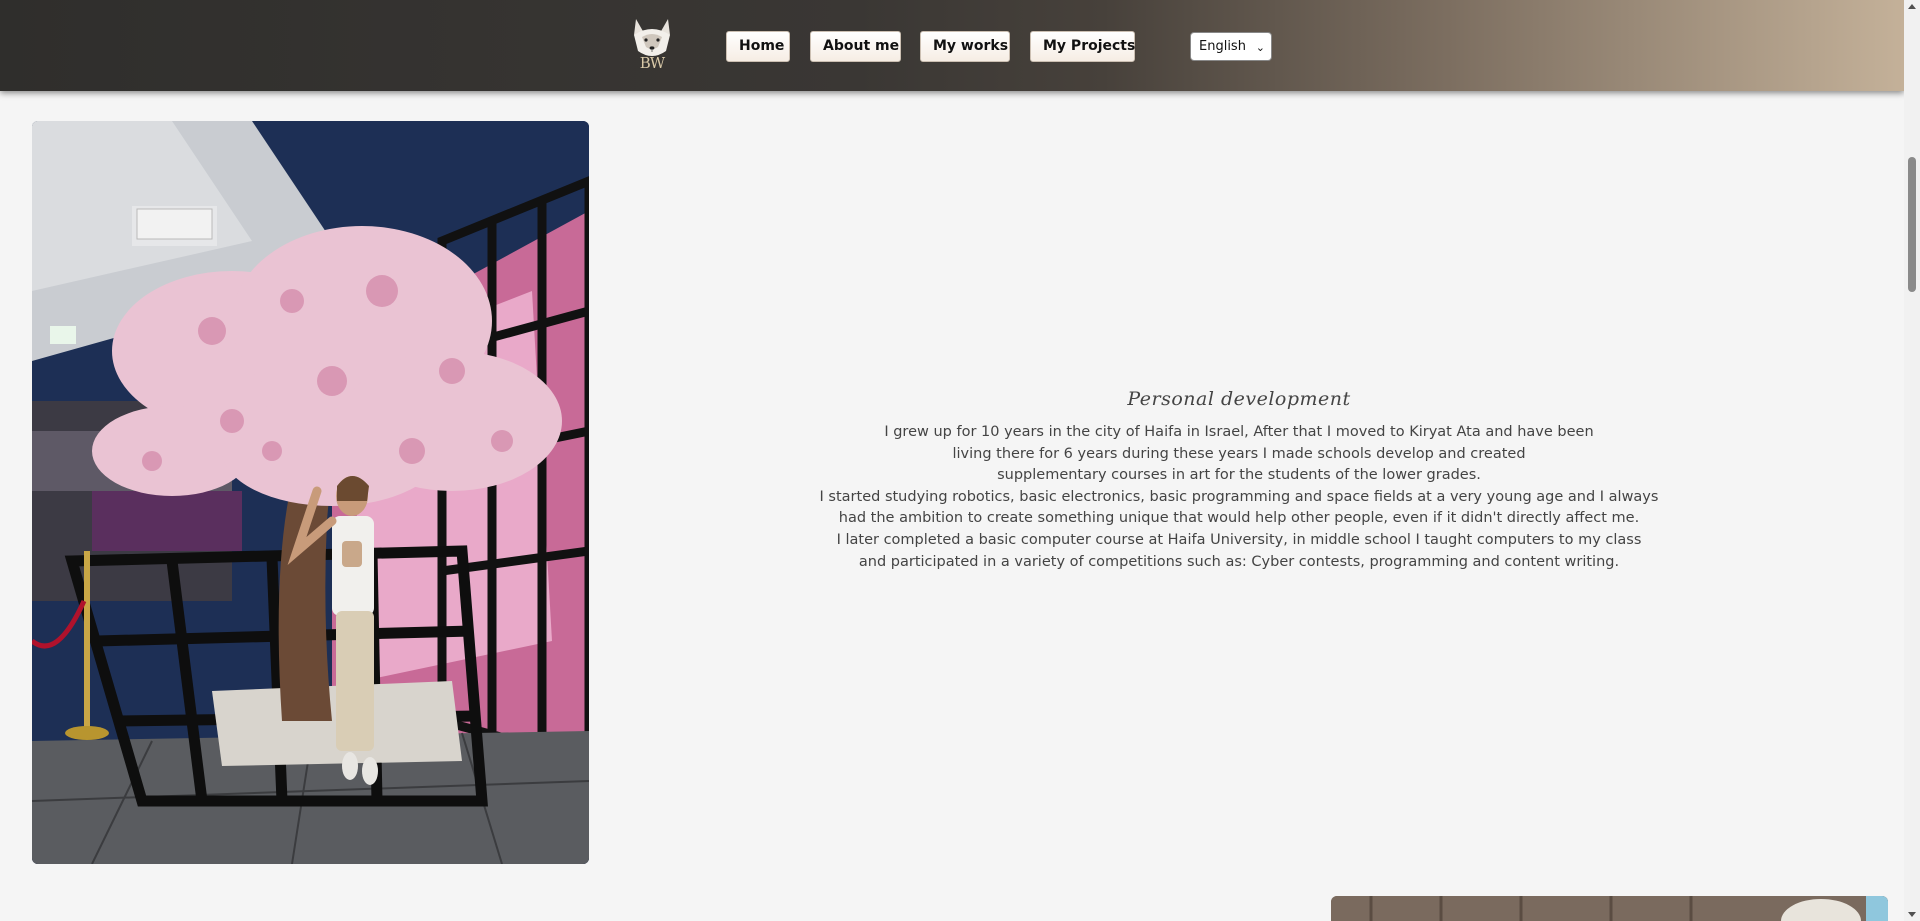  I want to click on scroll-up-icon, so click(1912, 6).